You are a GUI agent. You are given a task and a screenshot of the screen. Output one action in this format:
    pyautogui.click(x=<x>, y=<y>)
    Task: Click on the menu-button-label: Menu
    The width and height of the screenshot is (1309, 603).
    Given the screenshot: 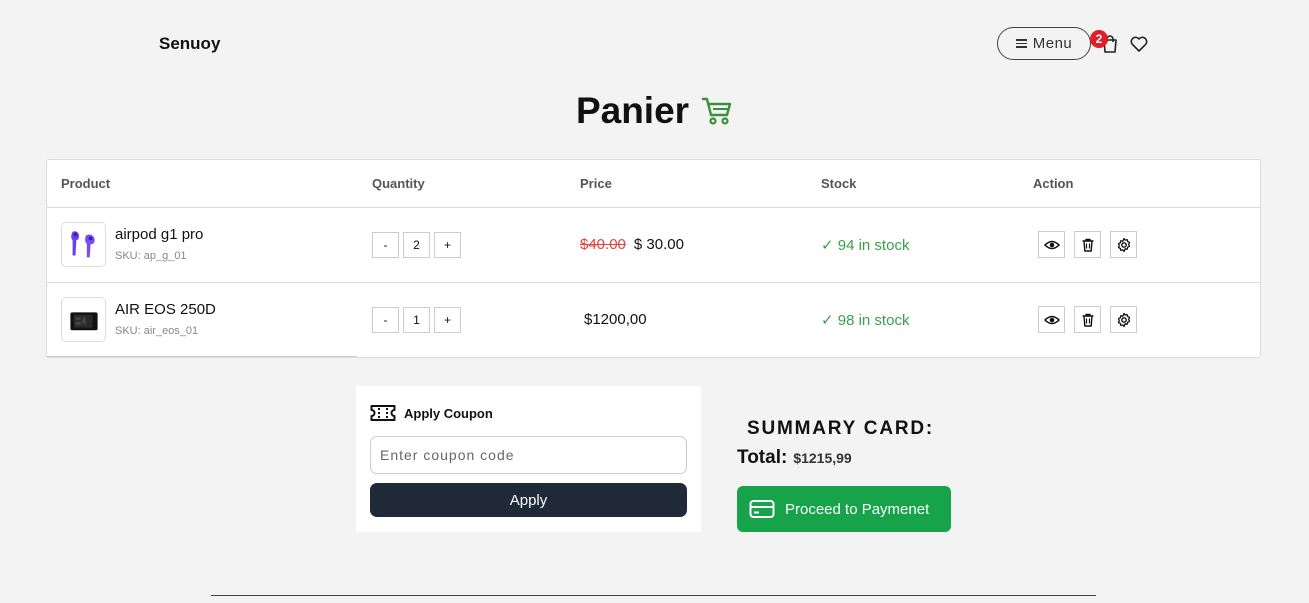 What is the action you would take?
    pyautogui.click(x=1052, y=43)
    